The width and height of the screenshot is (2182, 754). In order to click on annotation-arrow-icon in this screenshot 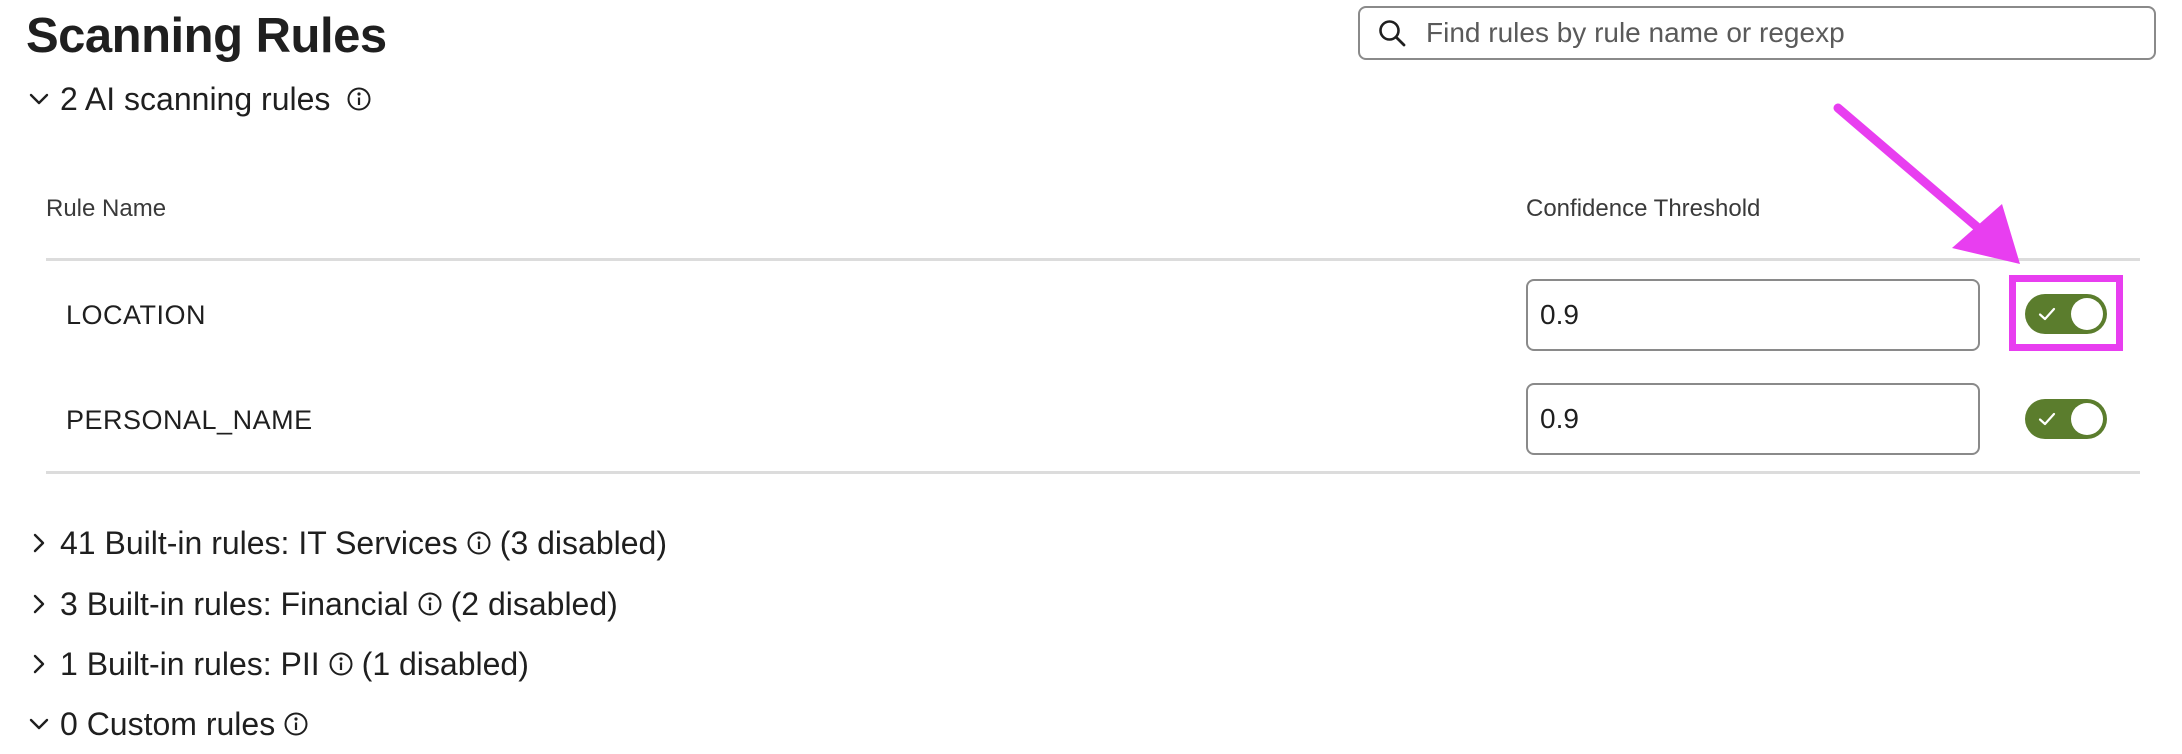, I will do `click(1926, 183)`.